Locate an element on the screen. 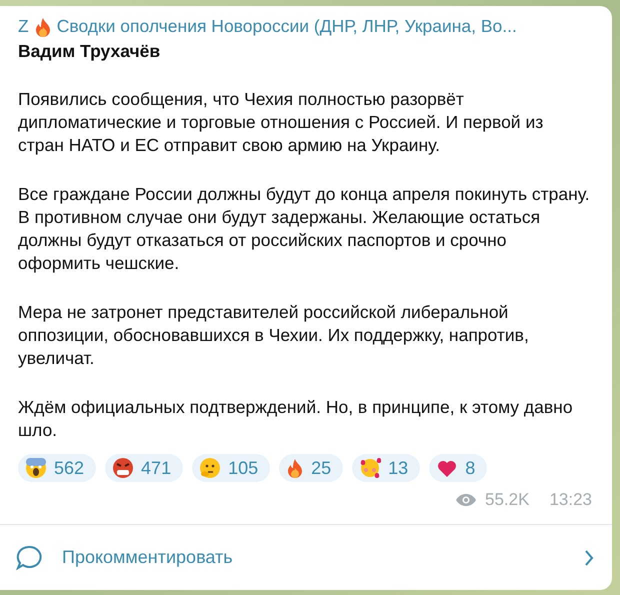  reaction-button: 562 is located at coordinates (57, 468).